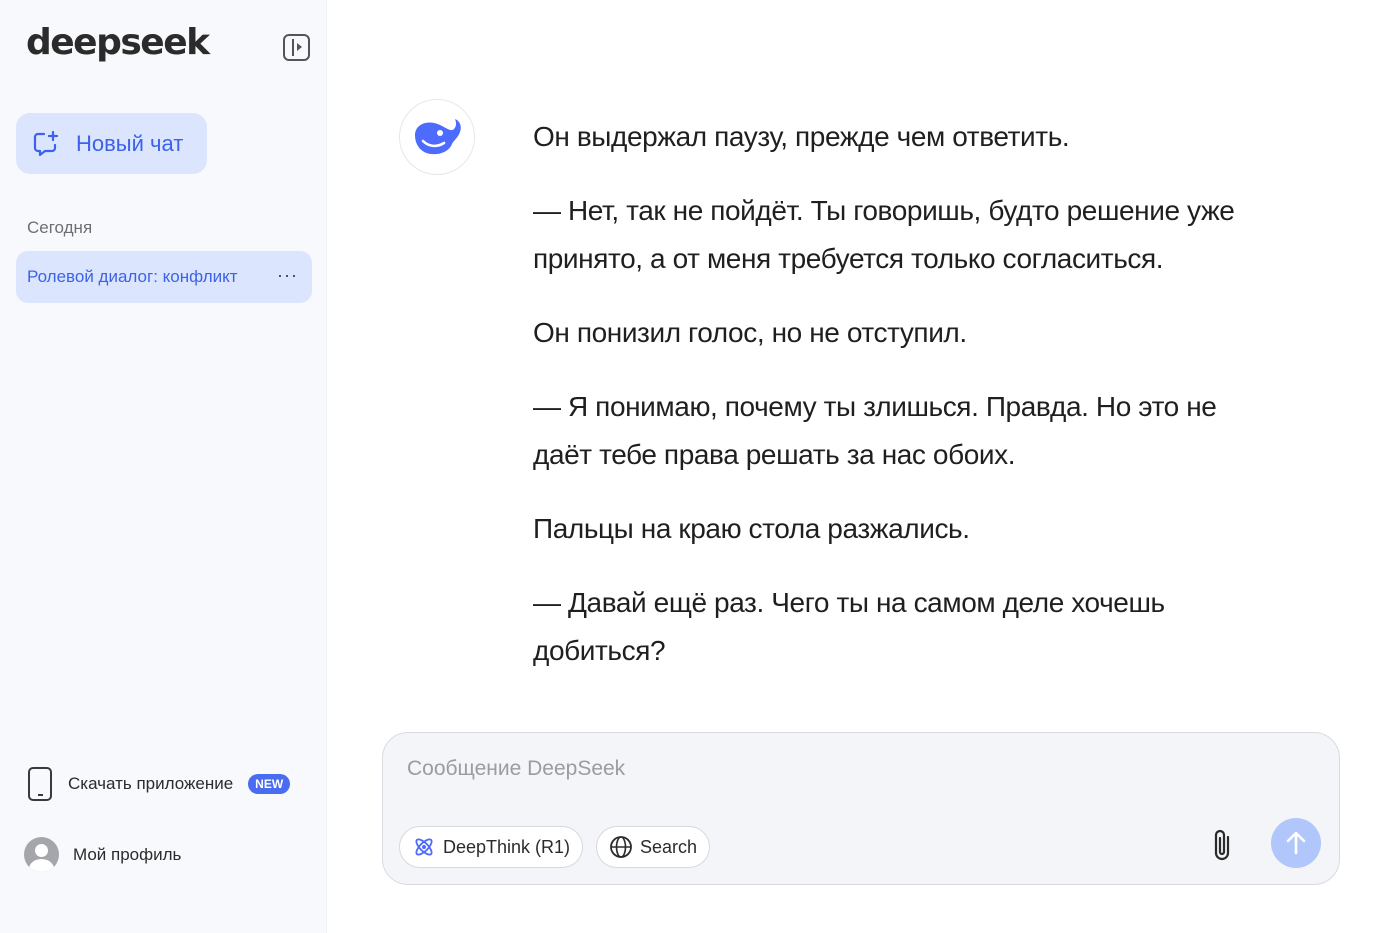  I want to click on deepseek-whale-icon, so click(438, 137).